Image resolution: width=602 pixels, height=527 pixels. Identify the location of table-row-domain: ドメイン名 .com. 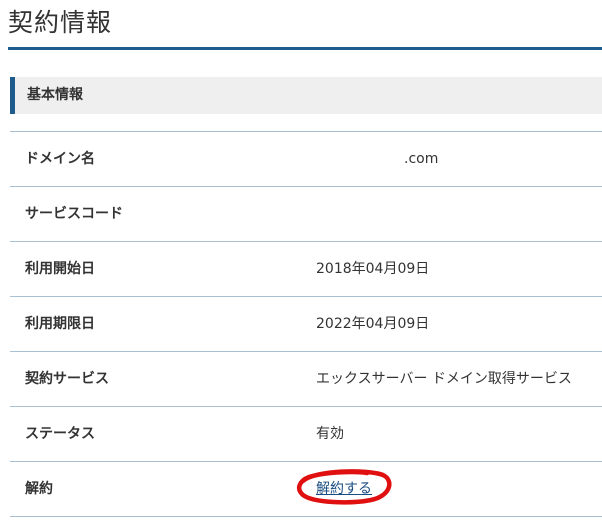
(306, 159).